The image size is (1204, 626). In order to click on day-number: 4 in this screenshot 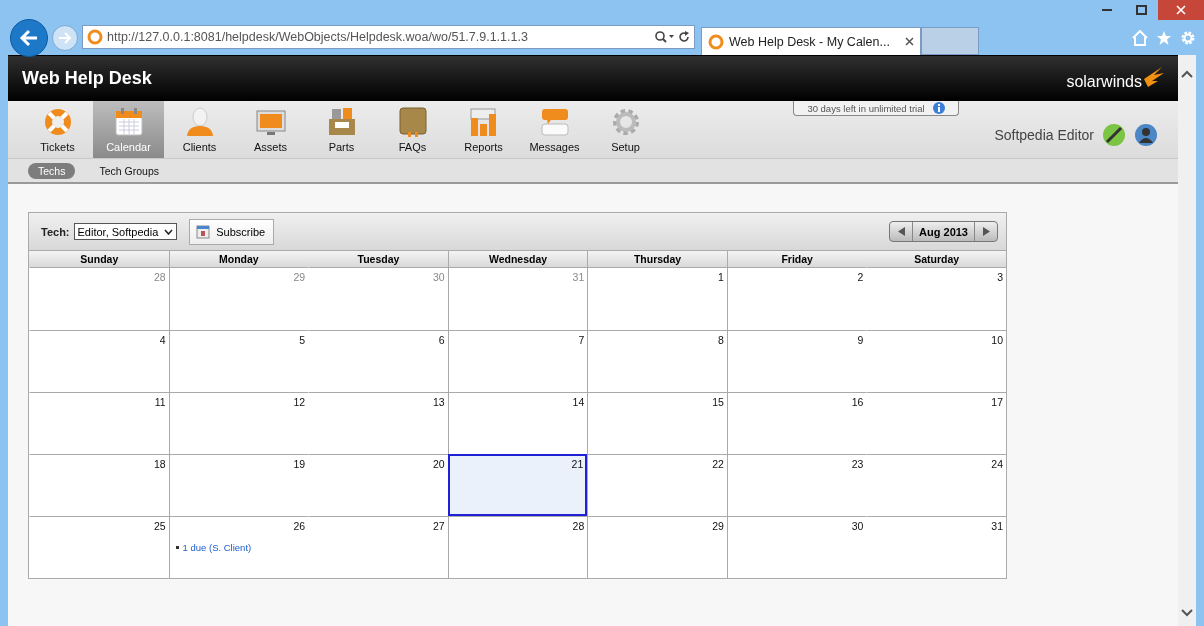, I will do `click(162, 340)`.